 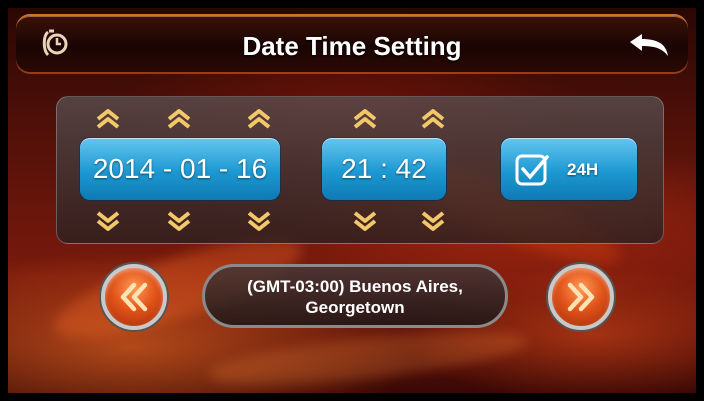 I want to click on month-up-chevron-icon, so click(x=179, y=119).